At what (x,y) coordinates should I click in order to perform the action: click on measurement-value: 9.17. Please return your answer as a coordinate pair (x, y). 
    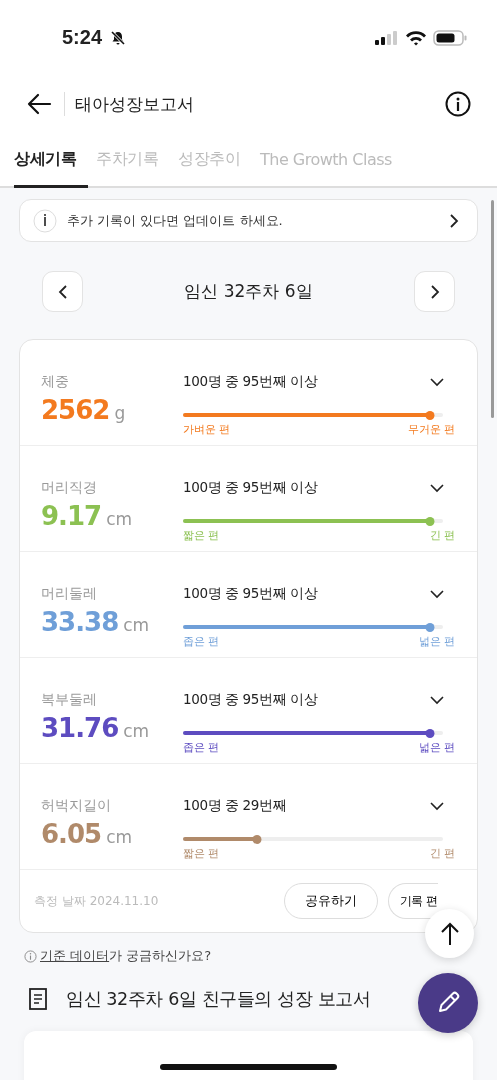
    Looking at the image, I should click on (71, 516).